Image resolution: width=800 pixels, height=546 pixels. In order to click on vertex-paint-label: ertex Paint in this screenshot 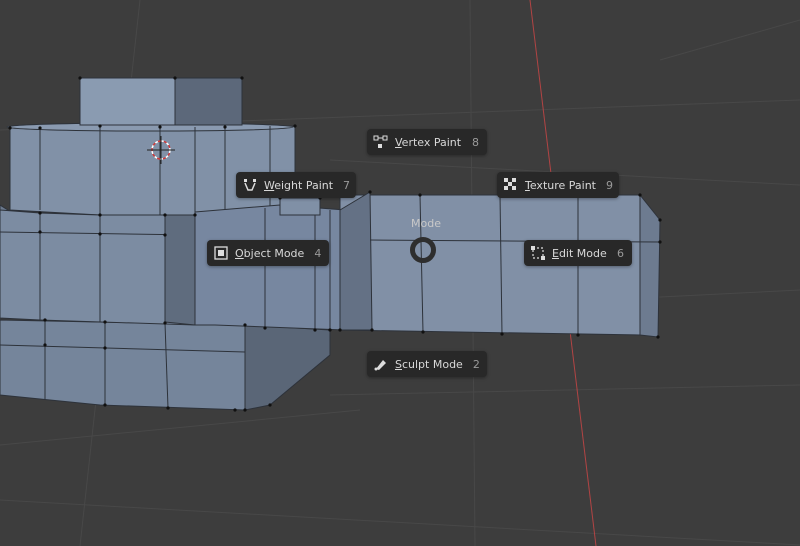, I will do `click(431, 142)`.